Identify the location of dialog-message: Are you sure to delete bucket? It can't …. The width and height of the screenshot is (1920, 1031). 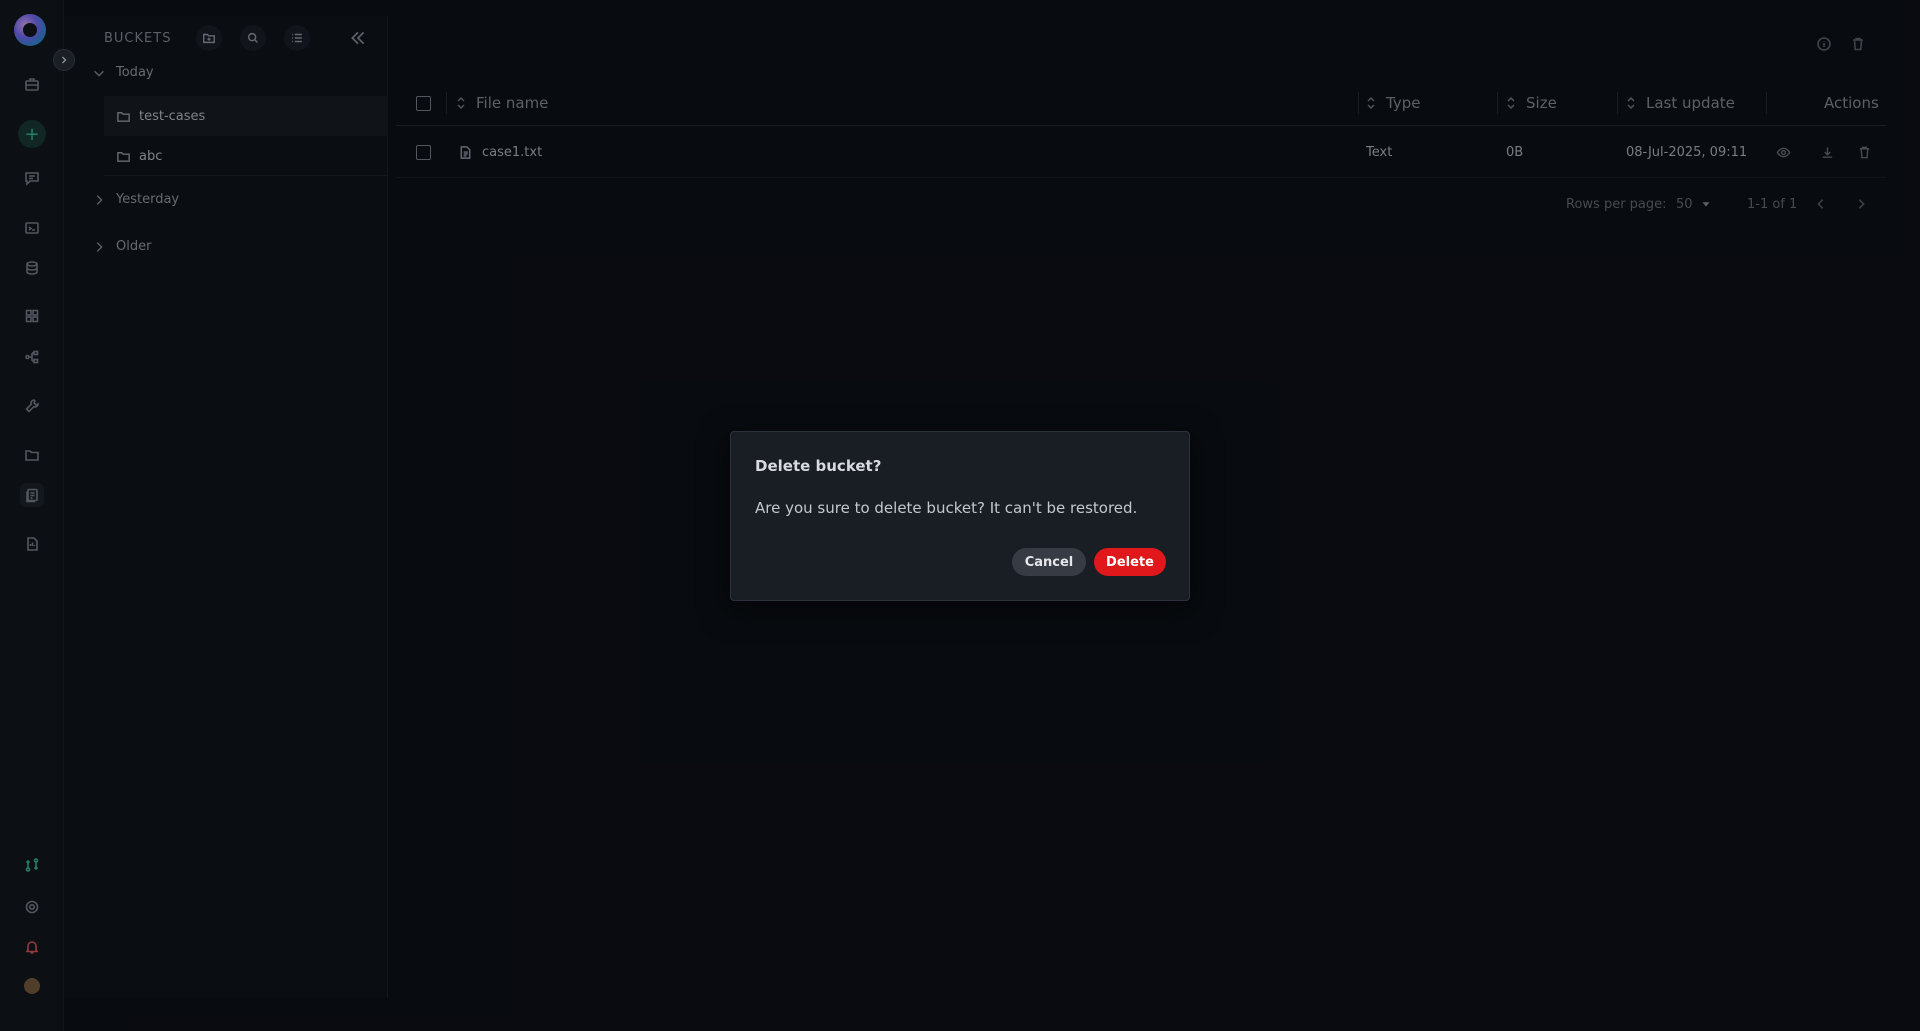
(946, 508).